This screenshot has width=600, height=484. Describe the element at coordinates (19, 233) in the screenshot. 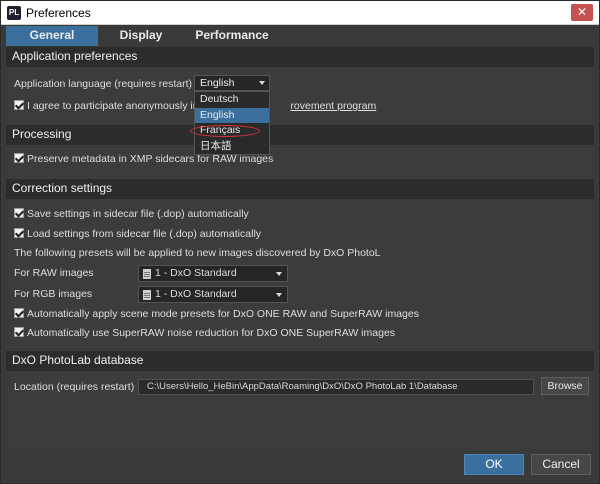

I see `load-sidecar-checkbox` at that location.